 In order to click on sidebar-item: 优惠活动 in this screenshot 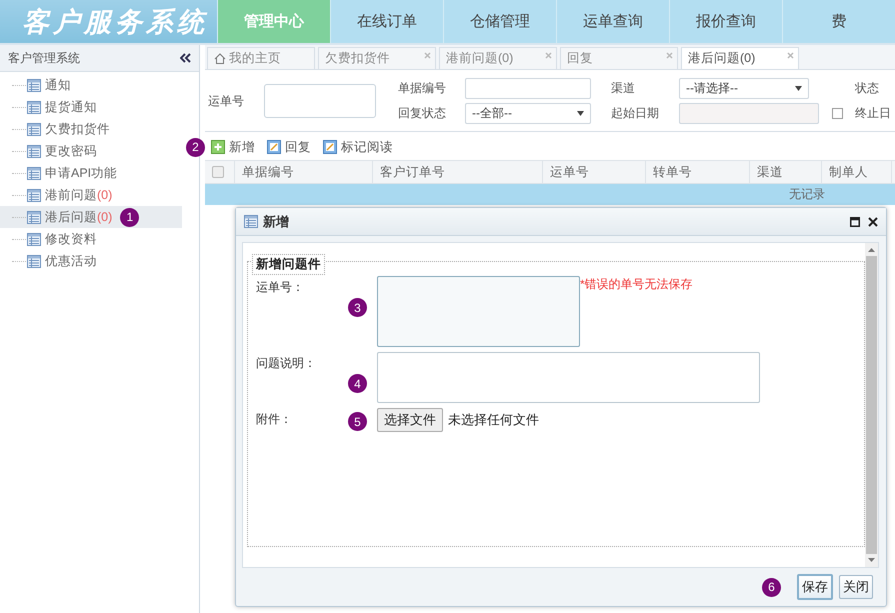, I will do `click(91, 261)`.